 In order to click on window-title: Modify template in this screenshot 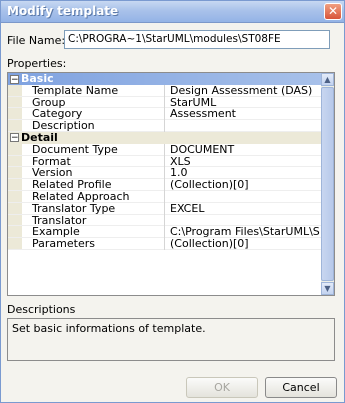, I will do `click(63, 11)`.